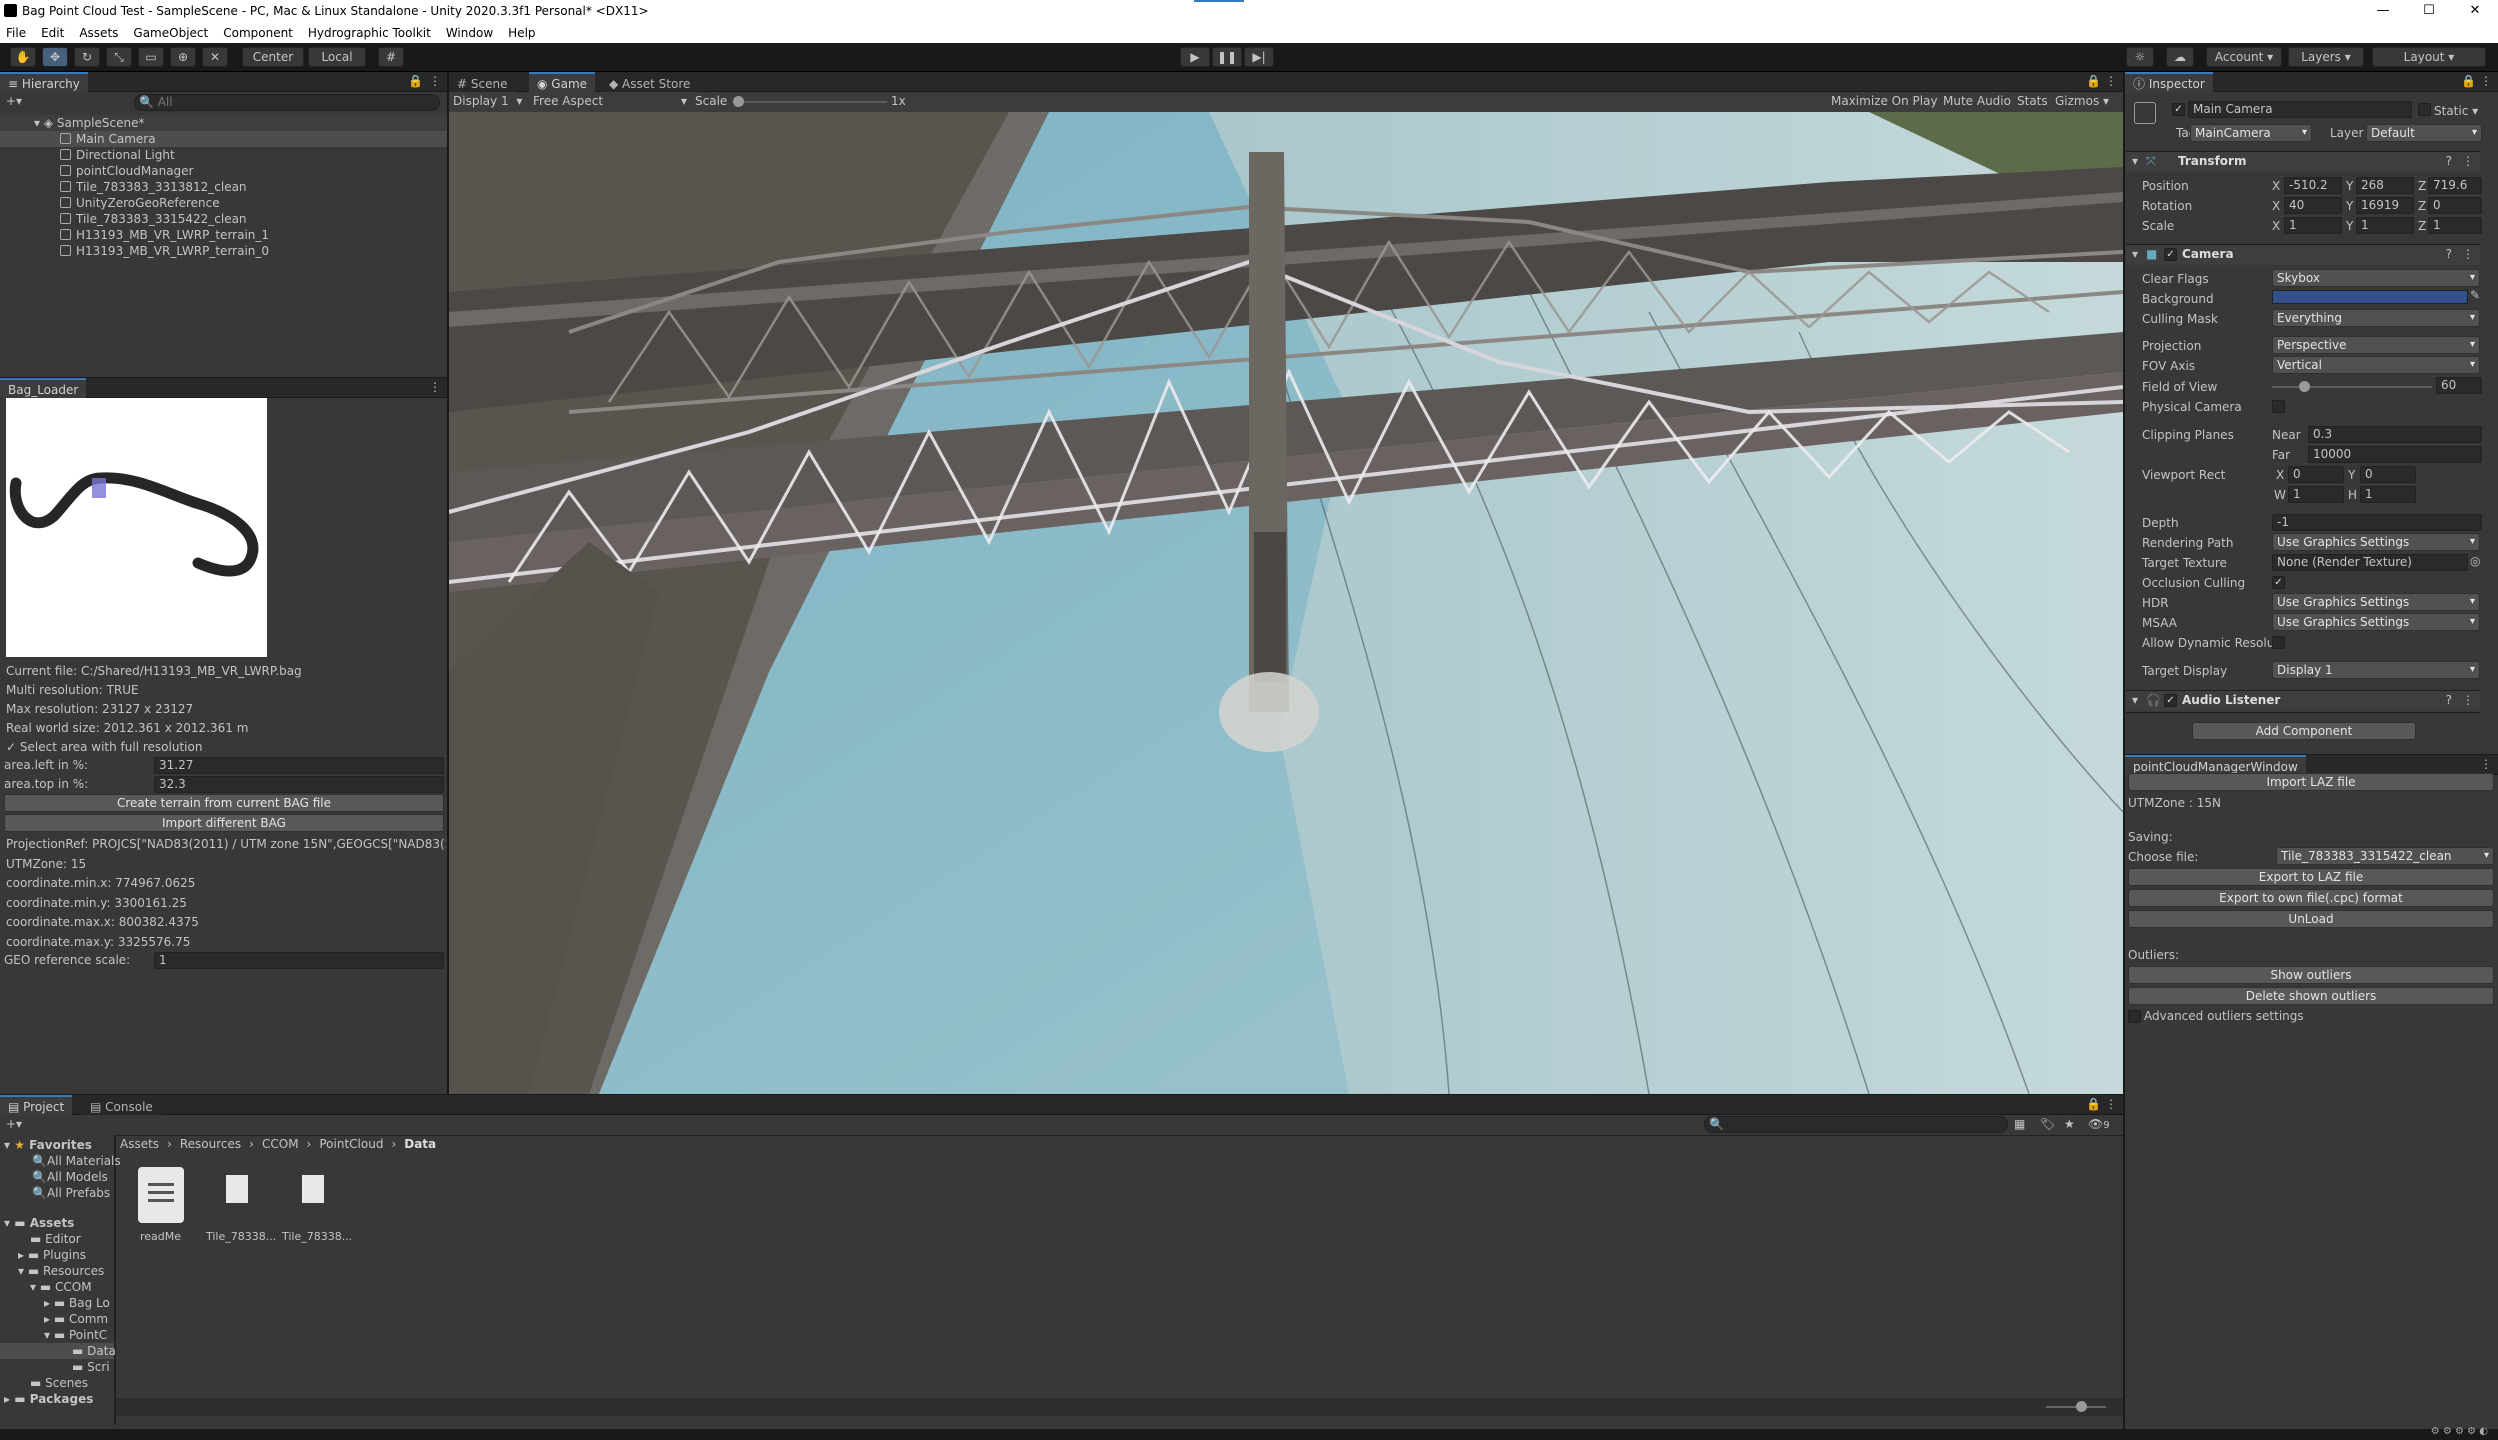 The width and height of the screenshot is (2498, 1440). I want to click on background-color-swatch, so click(2370, 297).